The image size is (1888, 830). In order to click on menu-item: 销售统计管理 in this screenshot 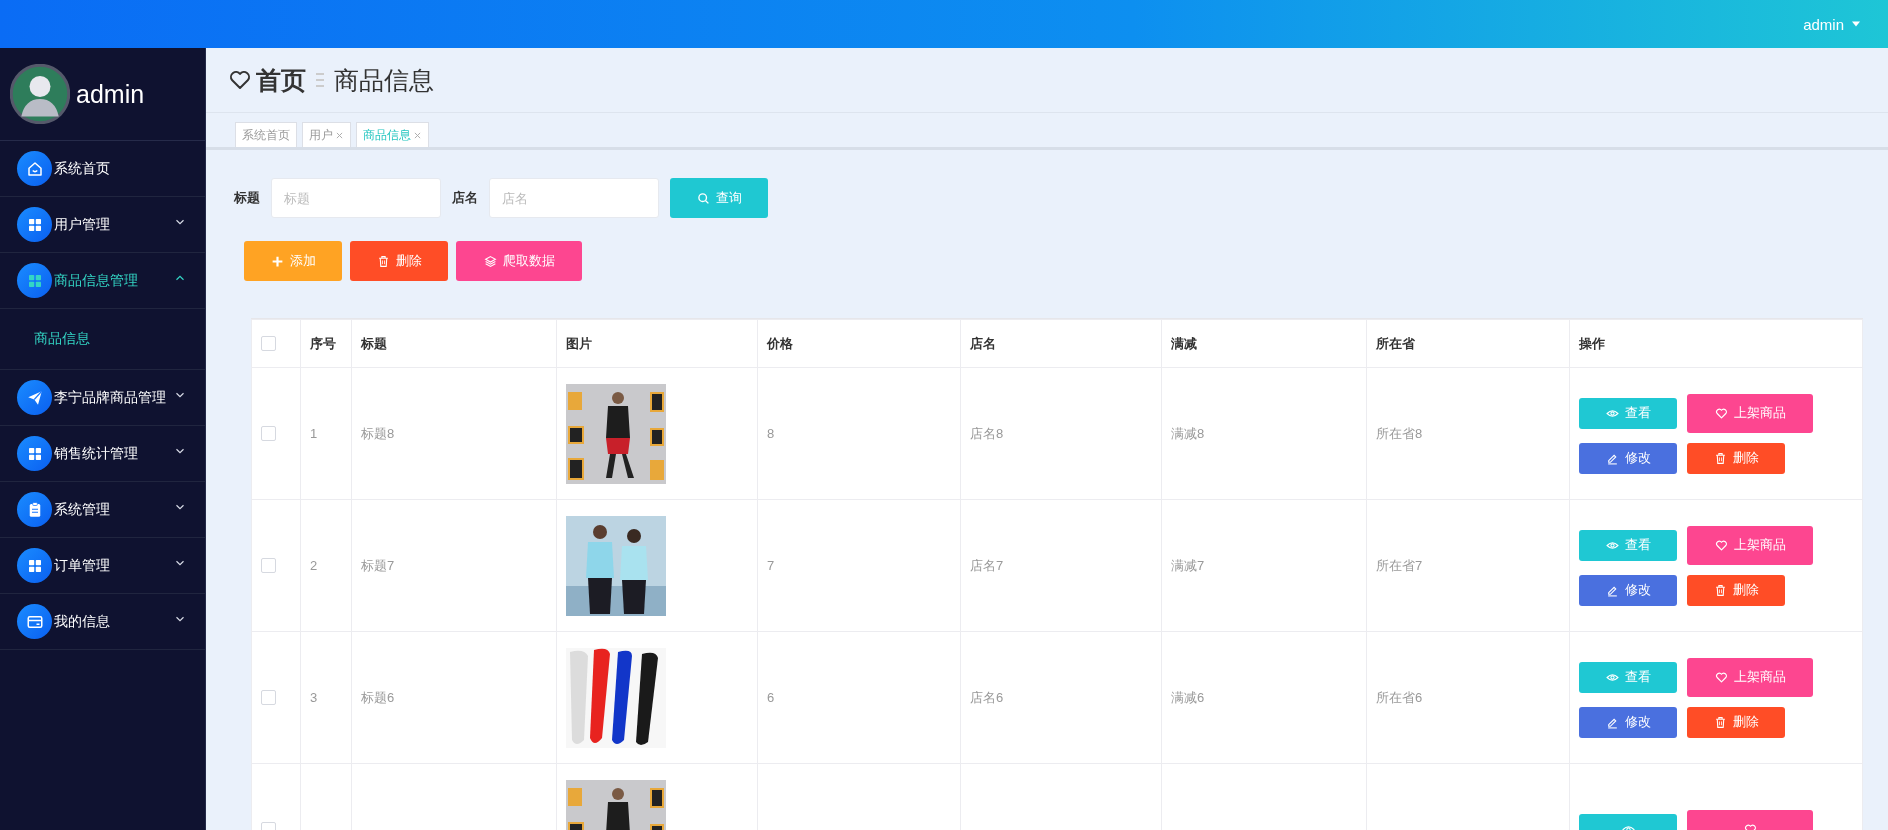, I will do `click(102, 454)`.